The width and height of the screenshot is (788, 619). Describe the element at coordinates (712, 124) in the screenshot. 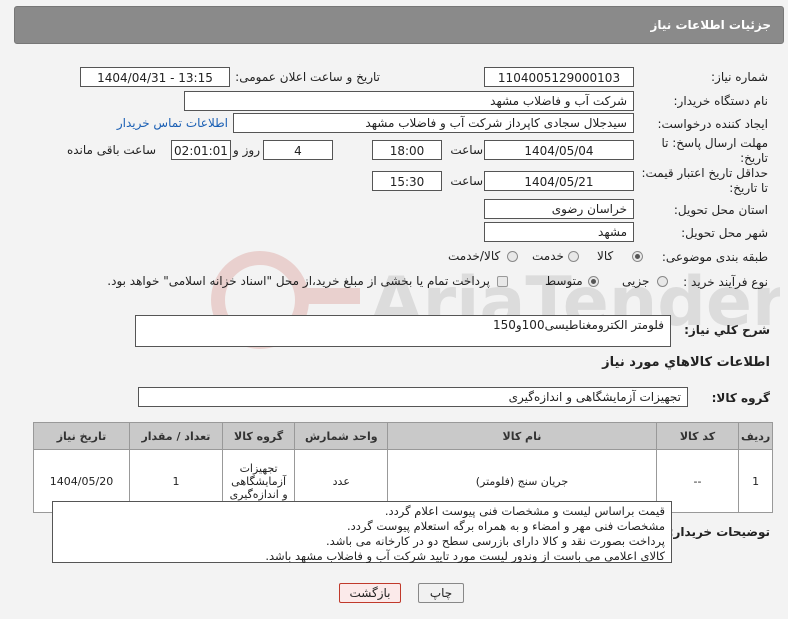

I see `requester-label: ایجاد کننده درخواست:` at that location.